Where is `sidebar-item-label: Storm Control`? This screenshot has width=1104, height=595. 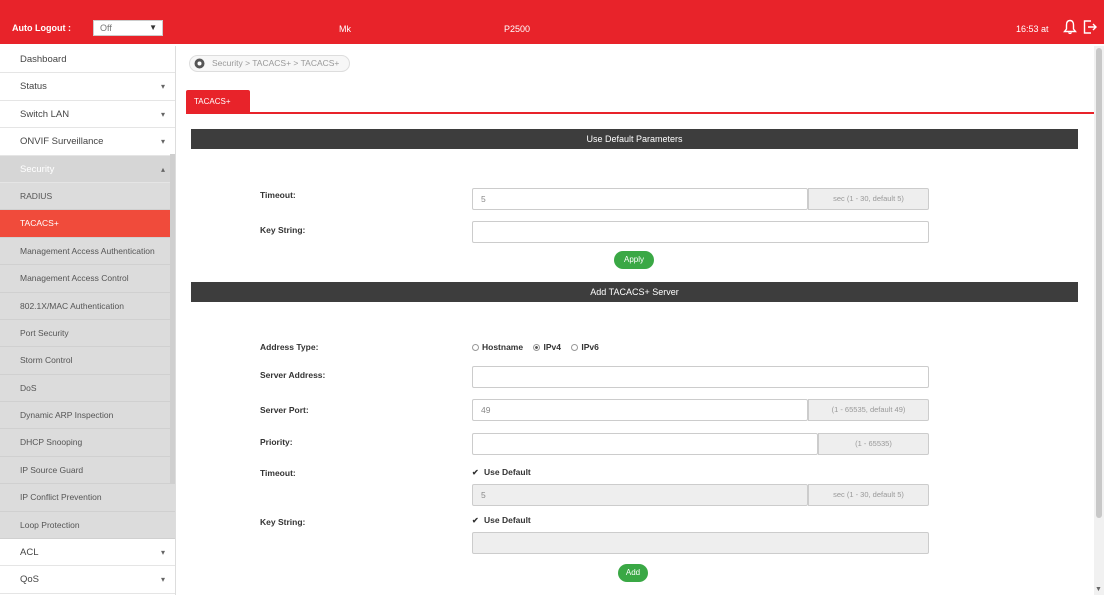 sidebar-item-label: Storm Control is located at coordinates (46, 360).